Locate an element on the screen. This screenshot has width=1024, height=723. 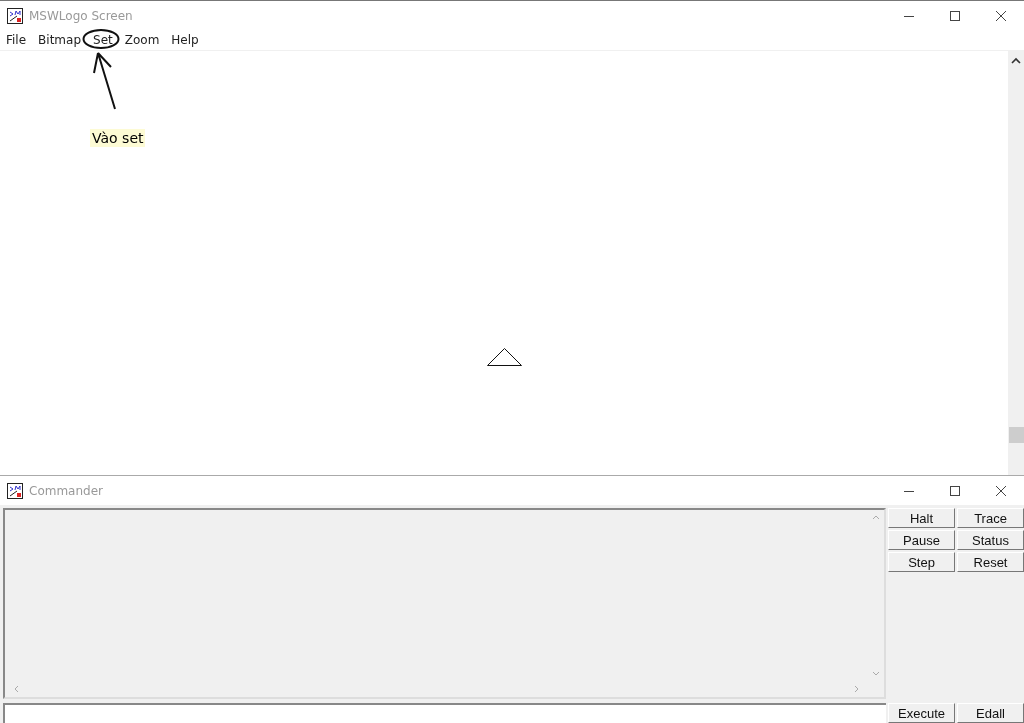
menu-item: File is located at coordinates (16, 40).